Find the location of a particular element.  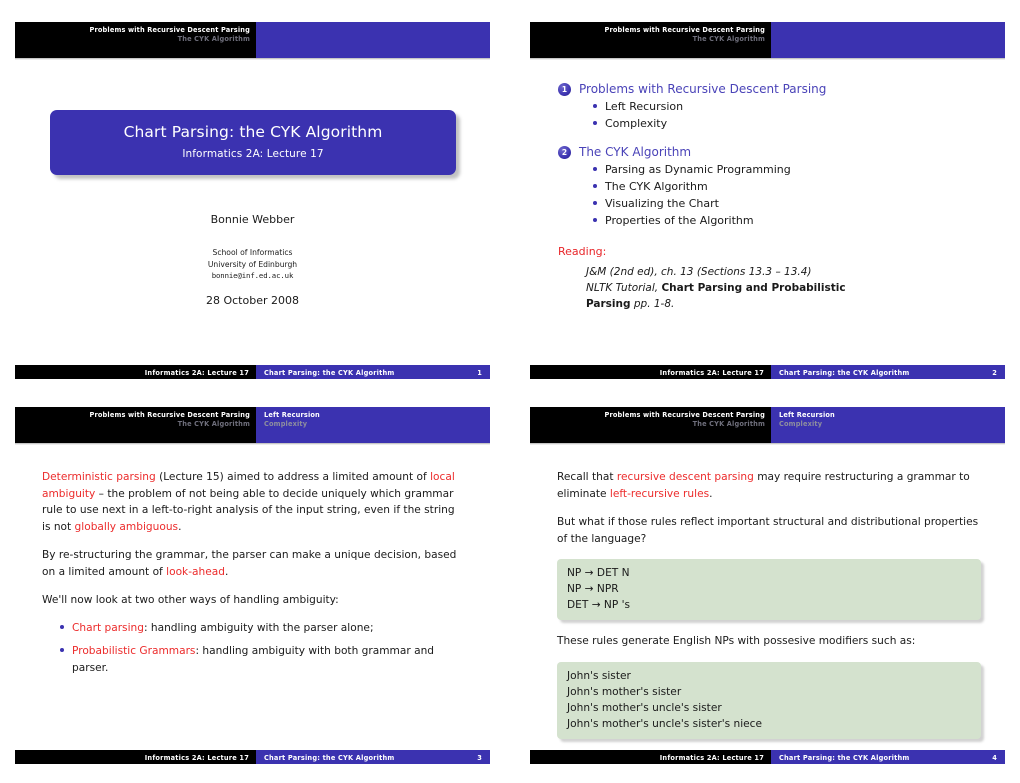

grammar-rule: NP → NPR is located at coordinates (593, 589).